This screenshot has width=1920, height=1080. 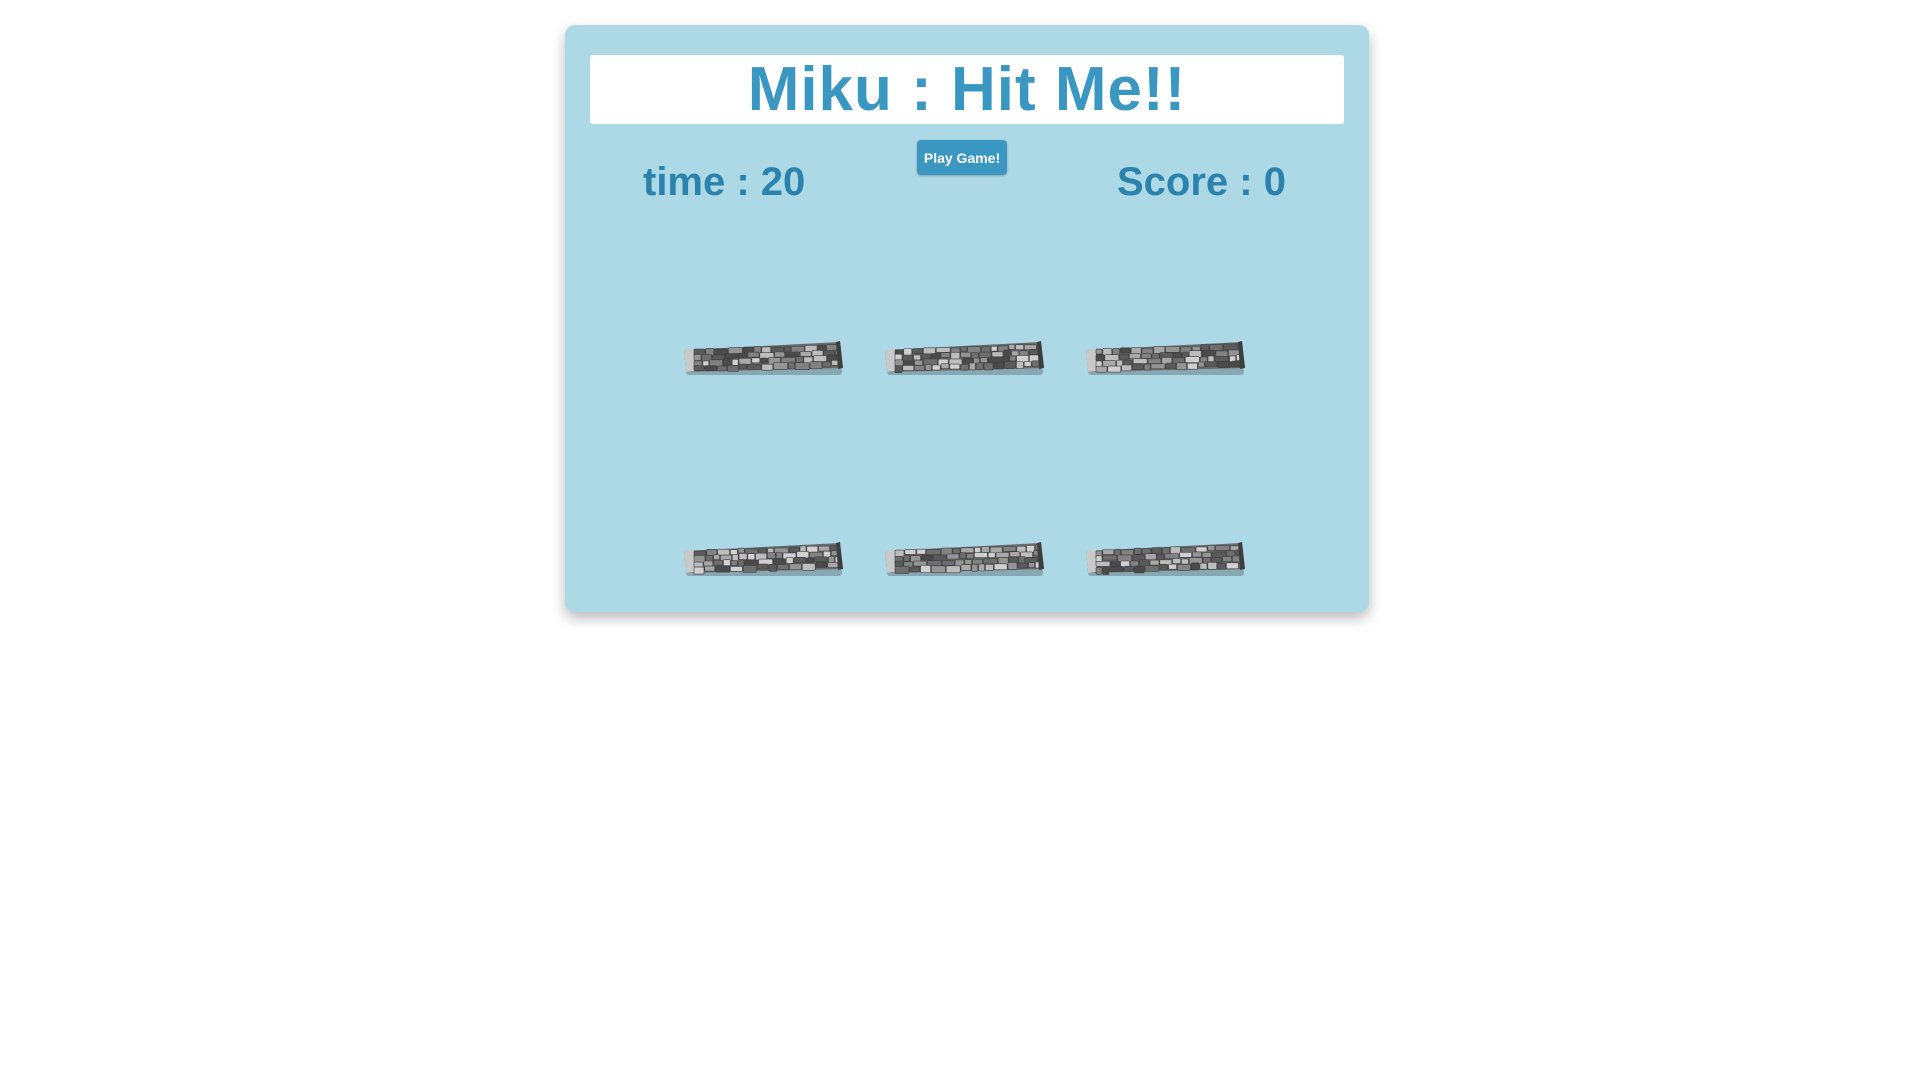 I want to click on game-title: Miku : Hit Me!!, so click(x=967, y=89).